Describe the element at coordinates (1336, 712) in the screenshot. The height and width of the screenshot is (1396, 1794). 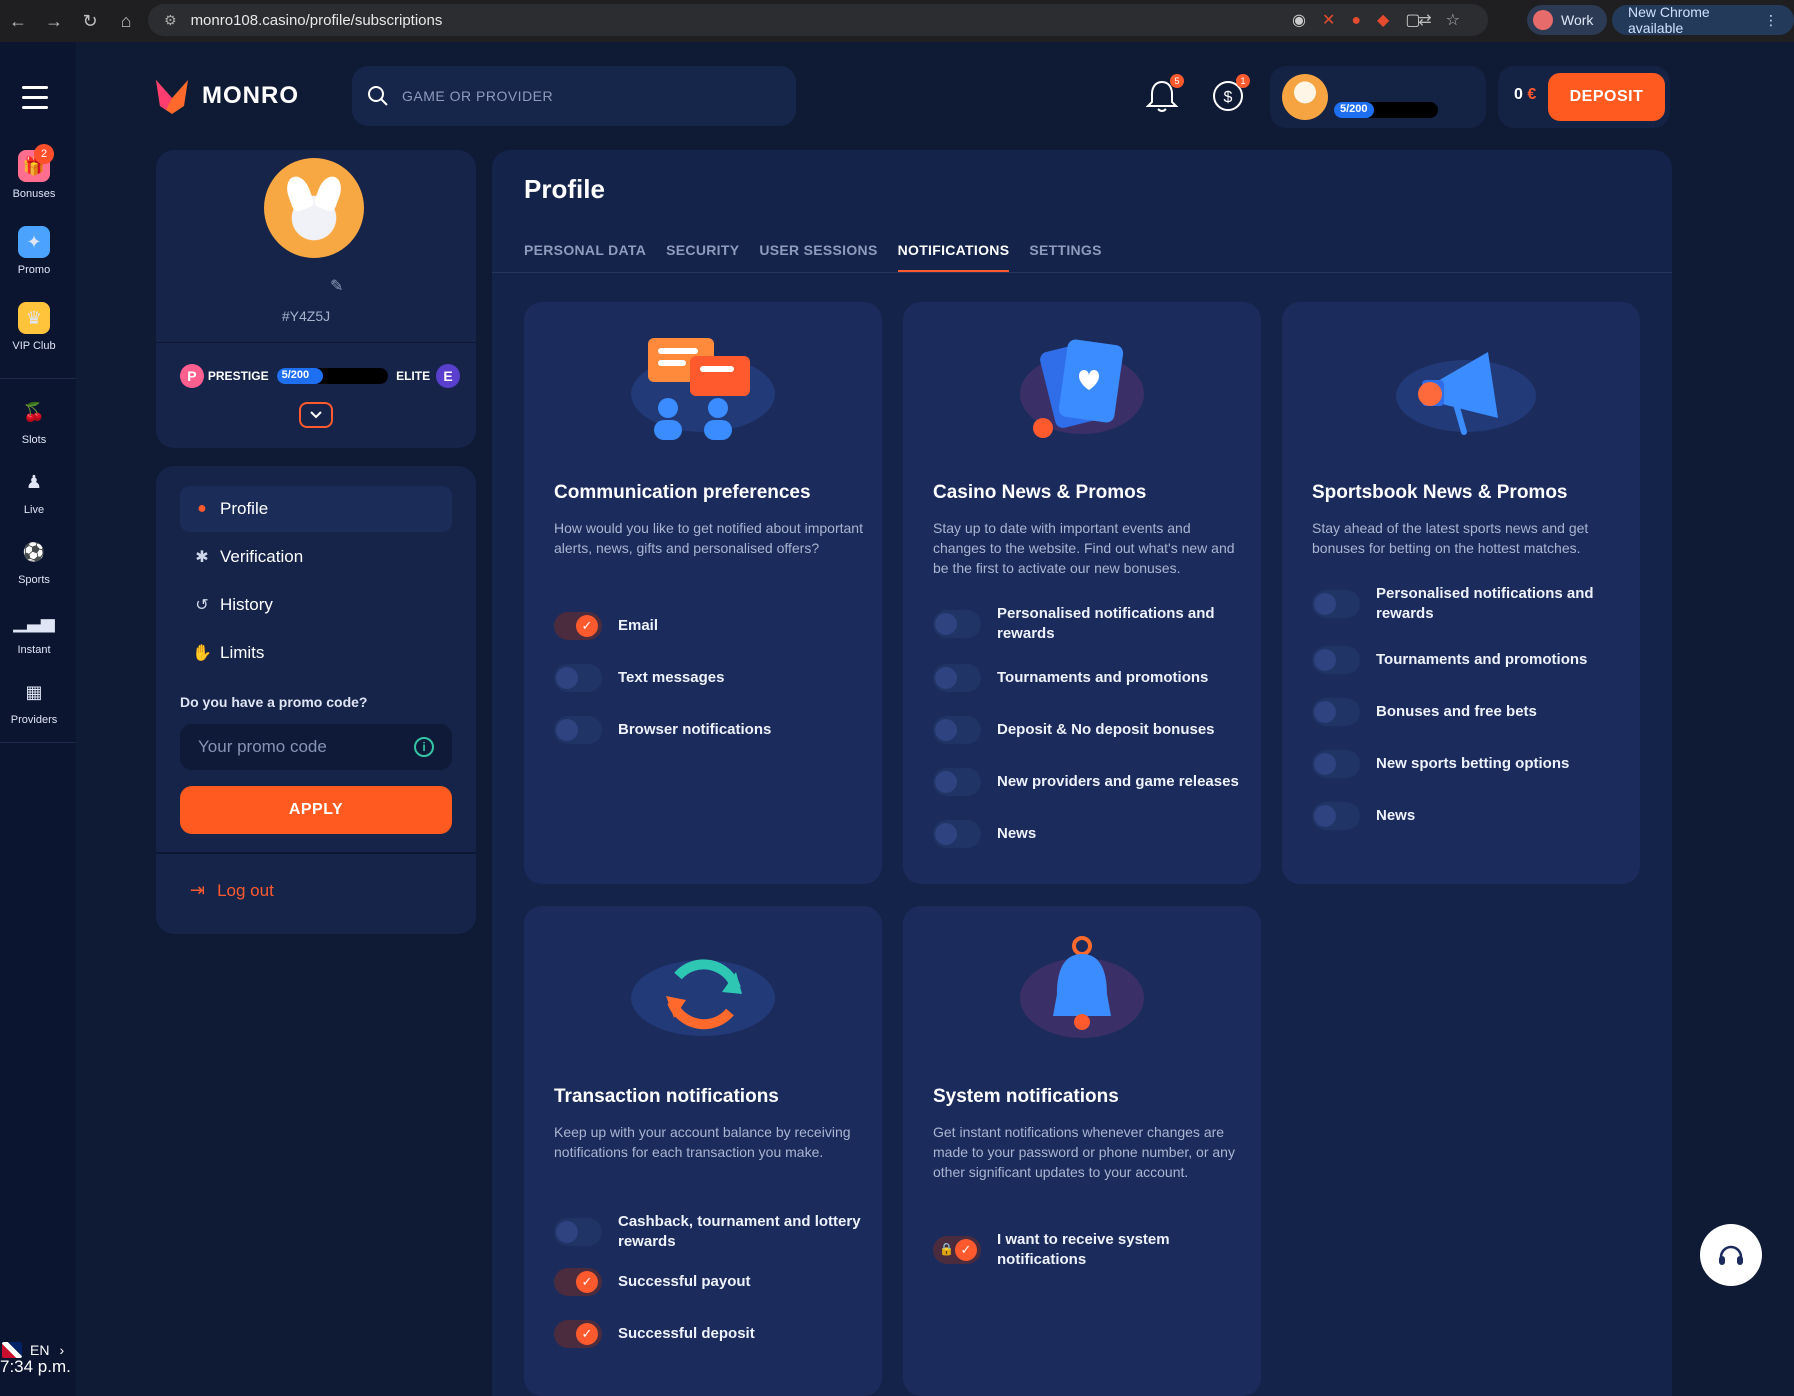
I see `sports-free-bets-toggle` at that location.